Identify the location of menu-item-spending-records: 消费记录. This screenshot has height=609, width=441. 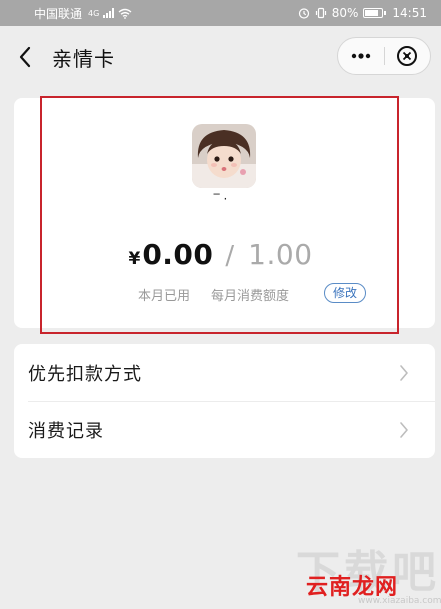
(224, 429).